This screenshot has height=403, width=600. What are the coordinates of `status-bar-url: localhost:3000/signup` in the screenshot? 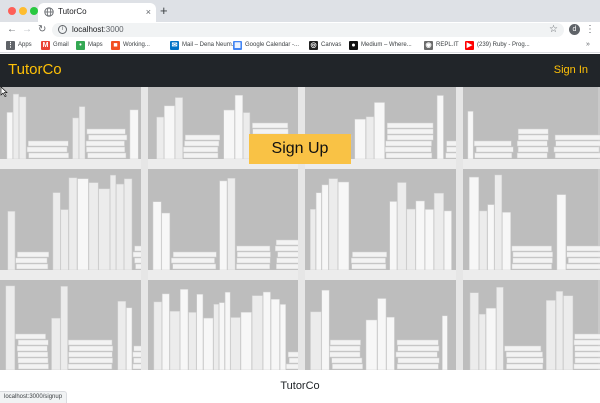 It's located at (34, 397).